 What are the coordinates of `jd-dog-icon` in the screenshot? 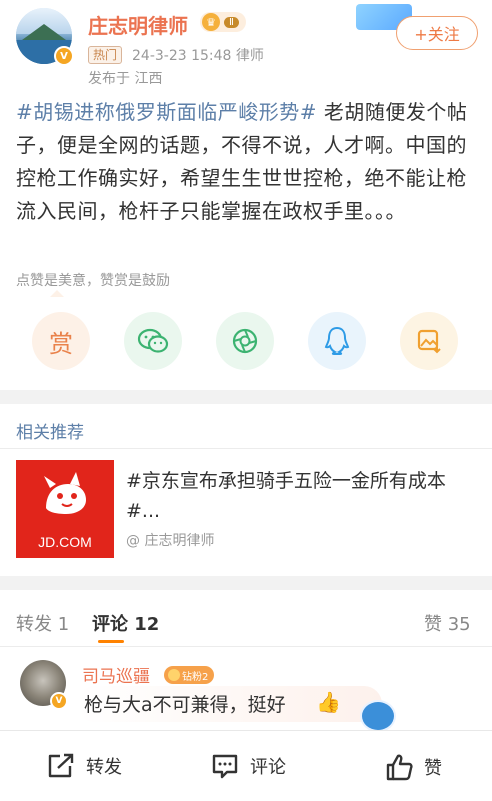 It's located at (65, 493).